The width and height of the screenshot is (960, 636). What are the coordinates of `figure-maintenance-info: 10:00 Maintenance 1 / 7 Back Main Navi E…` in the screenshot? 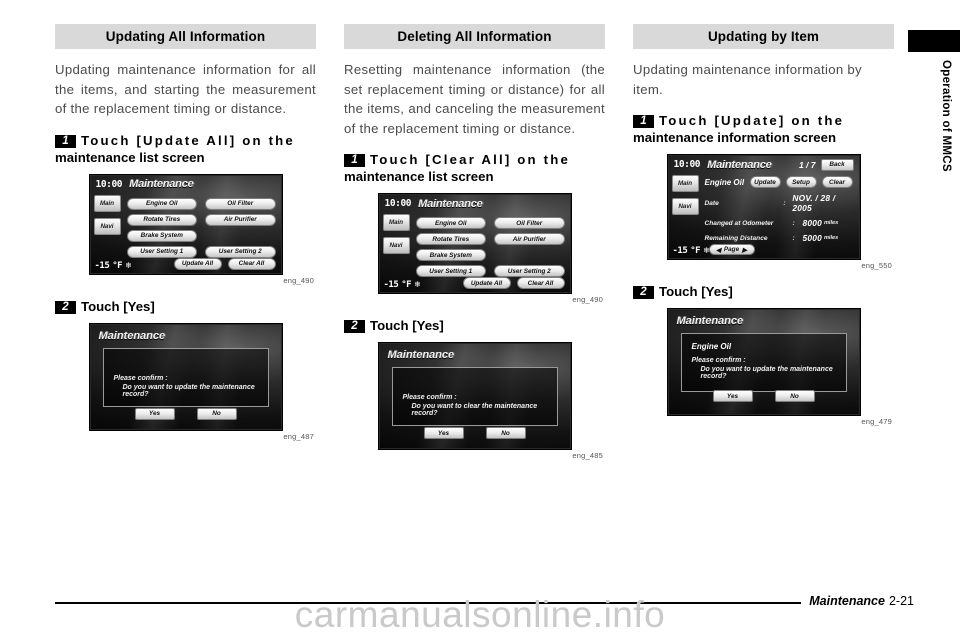 It's located at (763, 212).